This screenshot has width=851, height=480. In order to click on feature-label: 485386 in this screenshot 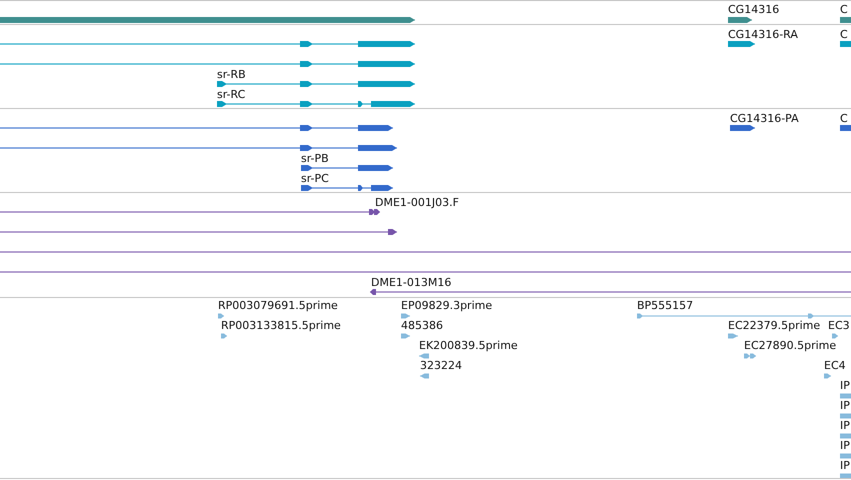, I will do `click(422, 325)`.